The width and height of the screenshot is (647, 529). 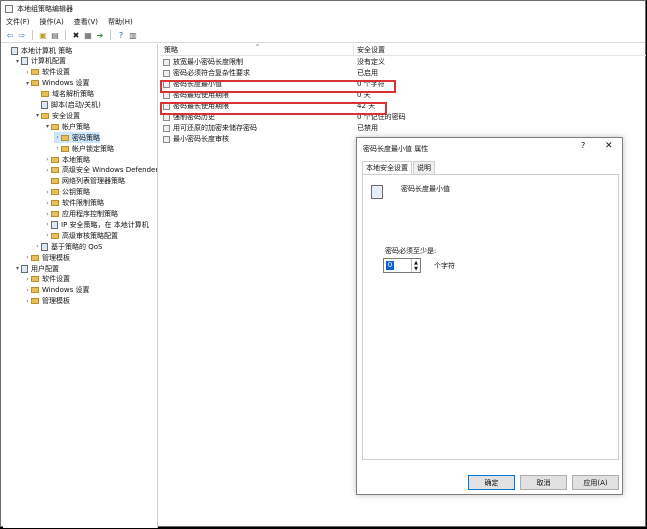 I want to click on tree-item: › 公钥策略, so click(x=67, y=192).